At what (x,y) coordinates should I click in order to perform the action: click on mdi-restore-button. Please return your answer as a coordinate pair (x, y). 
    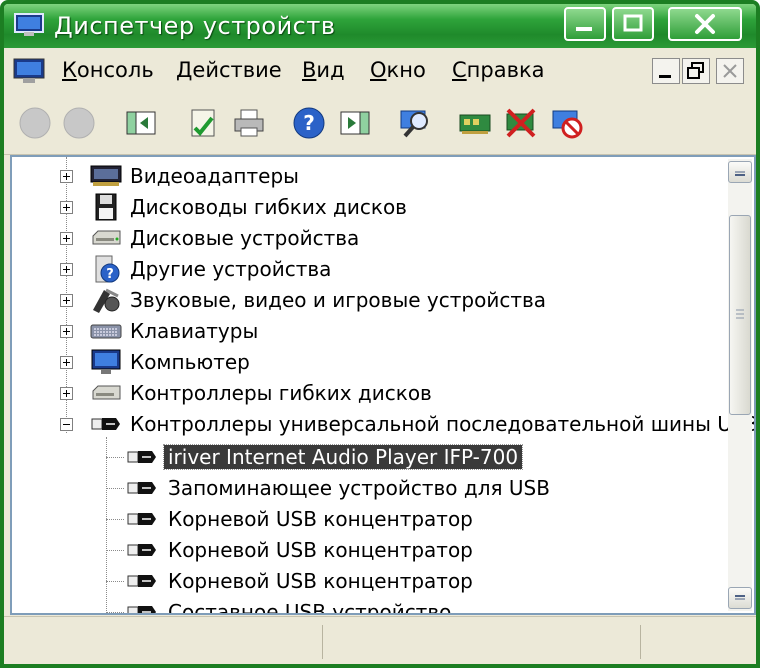
    Looking at the image, I should click on (696, 71).